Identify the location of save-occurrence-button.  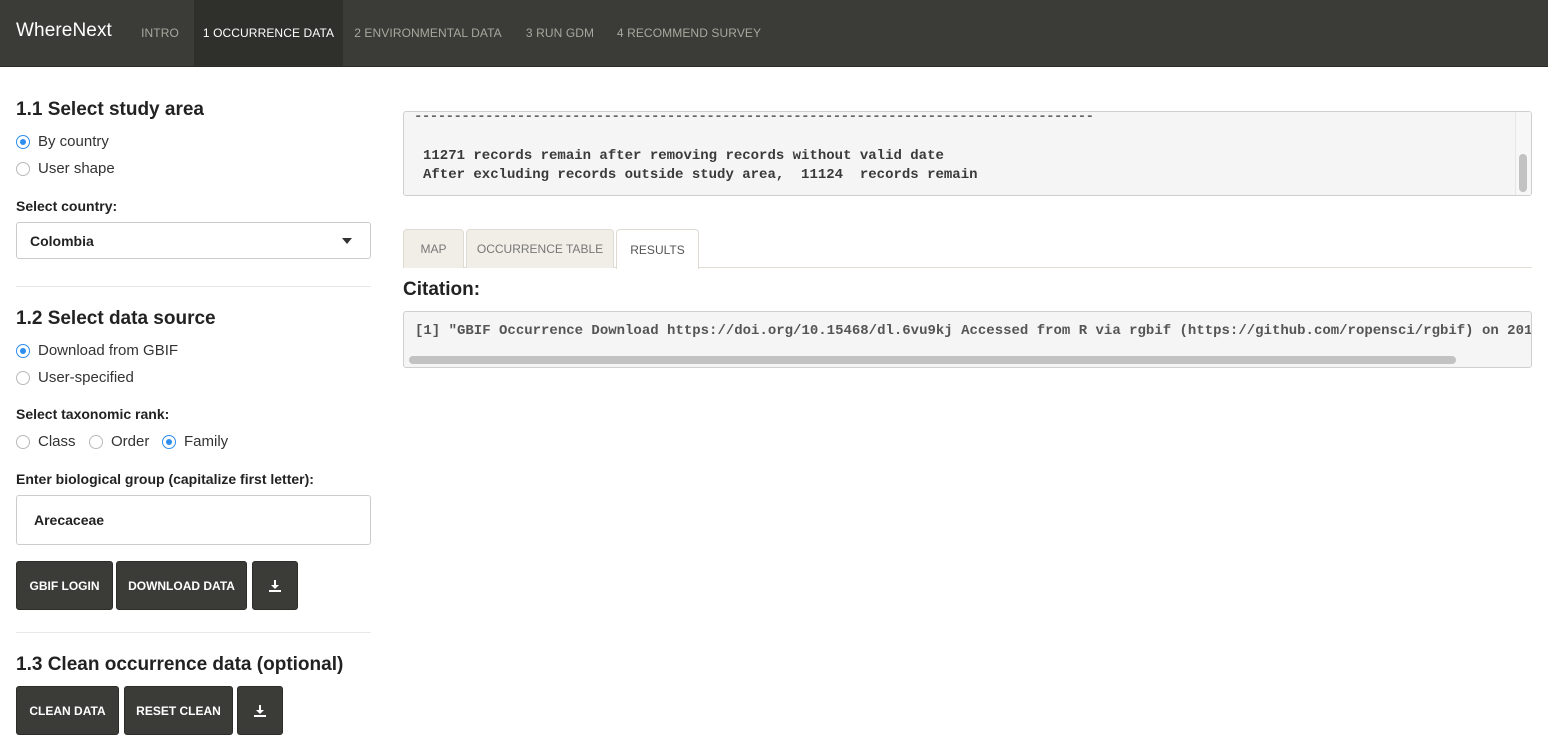
(275, 585).